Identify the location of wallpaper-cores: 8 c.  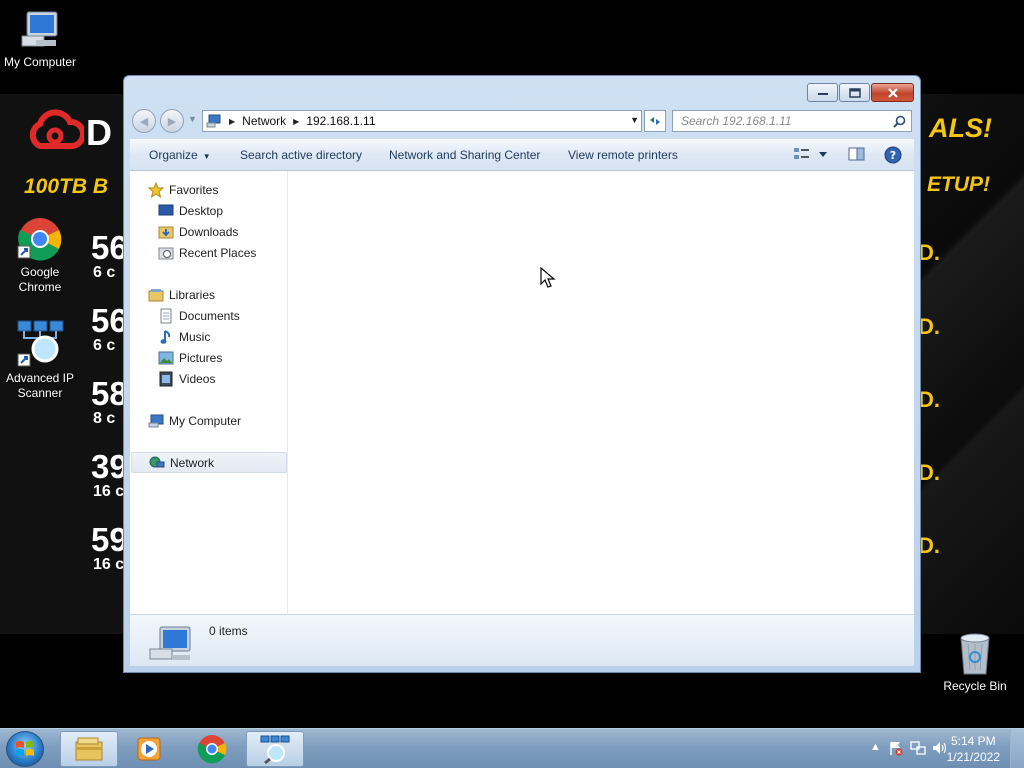
(104, 418).